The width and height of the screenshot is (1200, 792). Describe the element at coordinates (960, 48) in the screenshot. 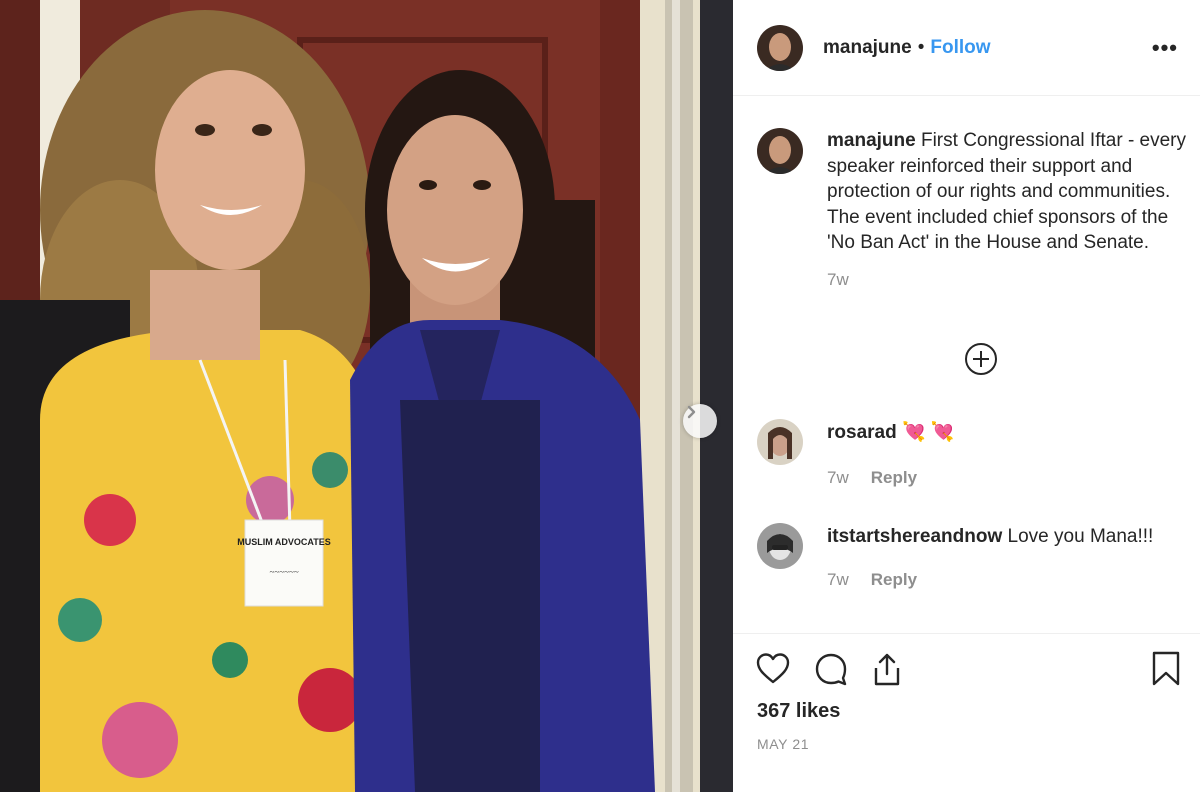

I see `follow-button: Follow` at that location.